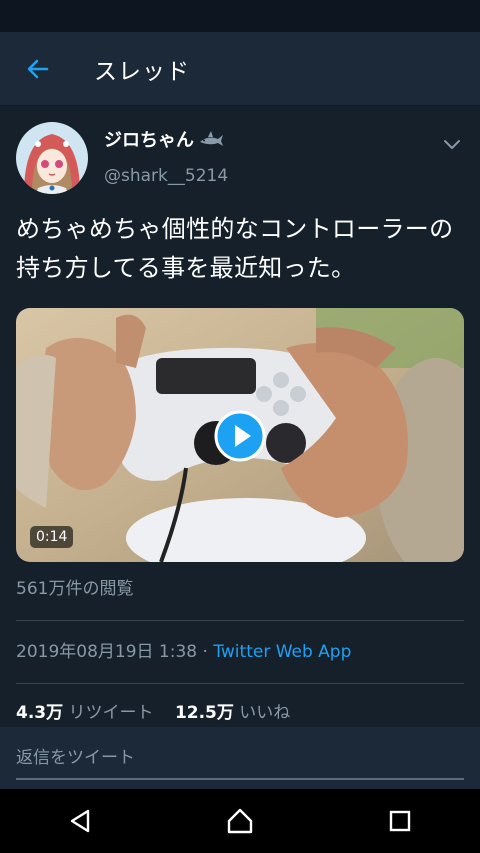 The width and height of the screenshot is (480, 853). Describe the element at coordinates (240, 16) in the screenshot. I see `status-bar` at that location.